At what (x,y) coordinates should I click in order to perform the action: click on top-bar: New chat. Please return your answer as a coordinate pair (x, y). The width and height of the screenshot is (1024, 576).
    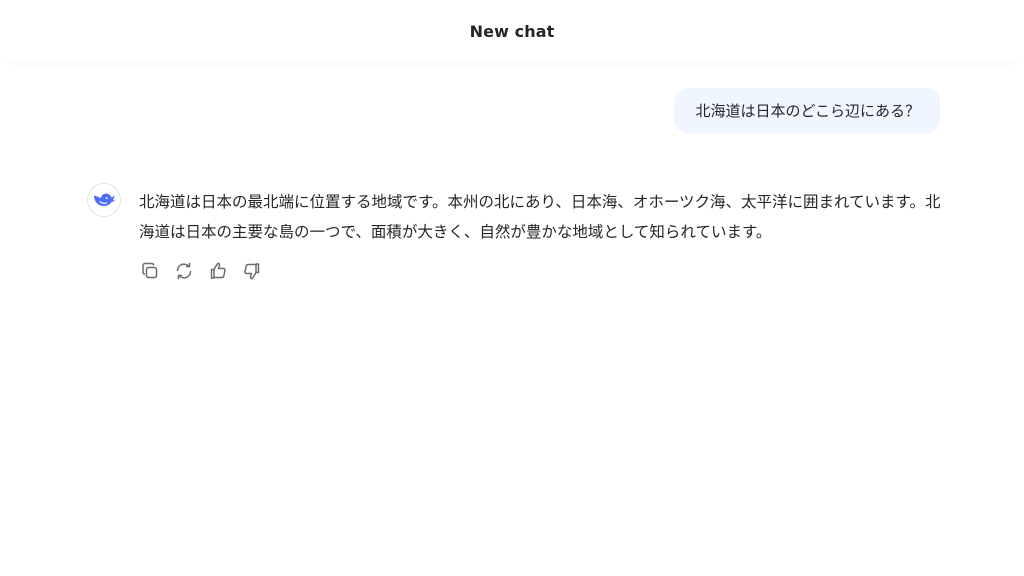
    Looking at the image, I should click on (512, 31).